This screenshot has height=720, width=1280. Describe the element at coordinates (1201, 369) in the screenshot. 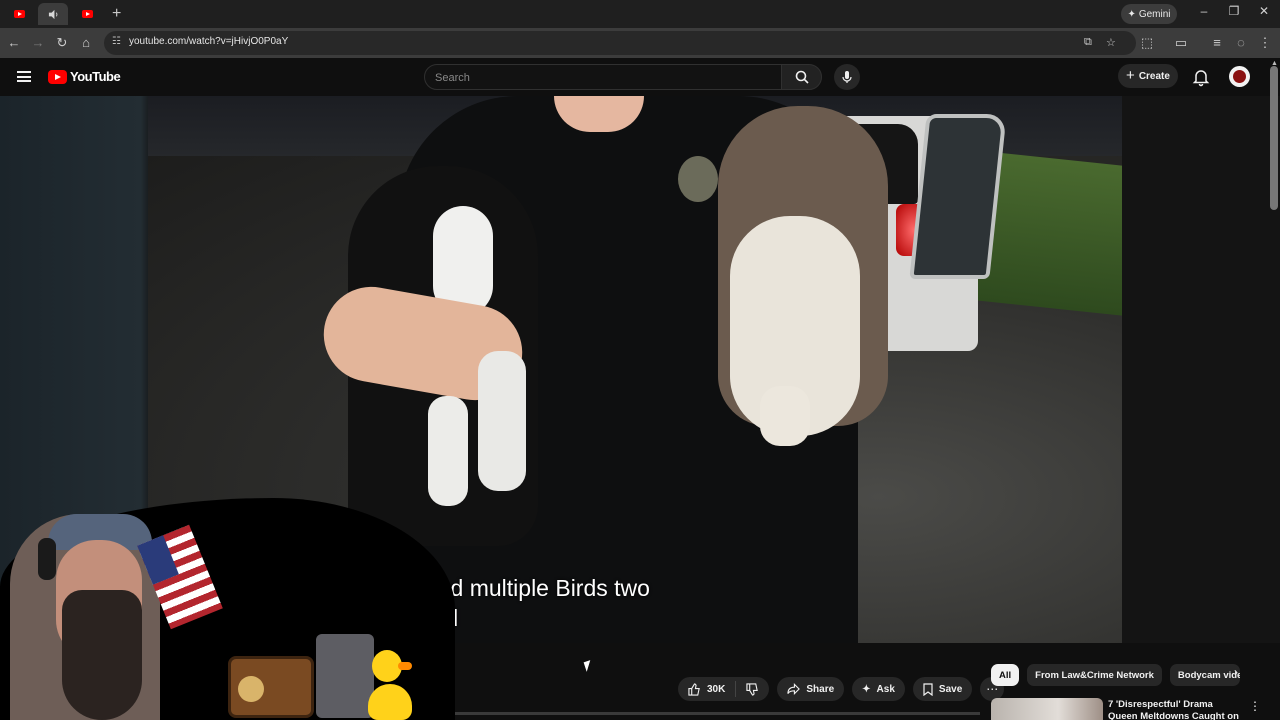

I see `theater-background-right` at that location.